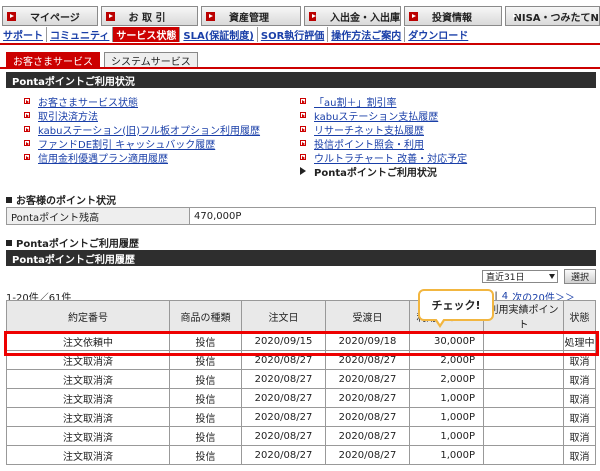 Image resolution: width=600 pixels, height=471 pixels. I want to click on list-item: kabuステーション支払履歴, so click(383, 115).